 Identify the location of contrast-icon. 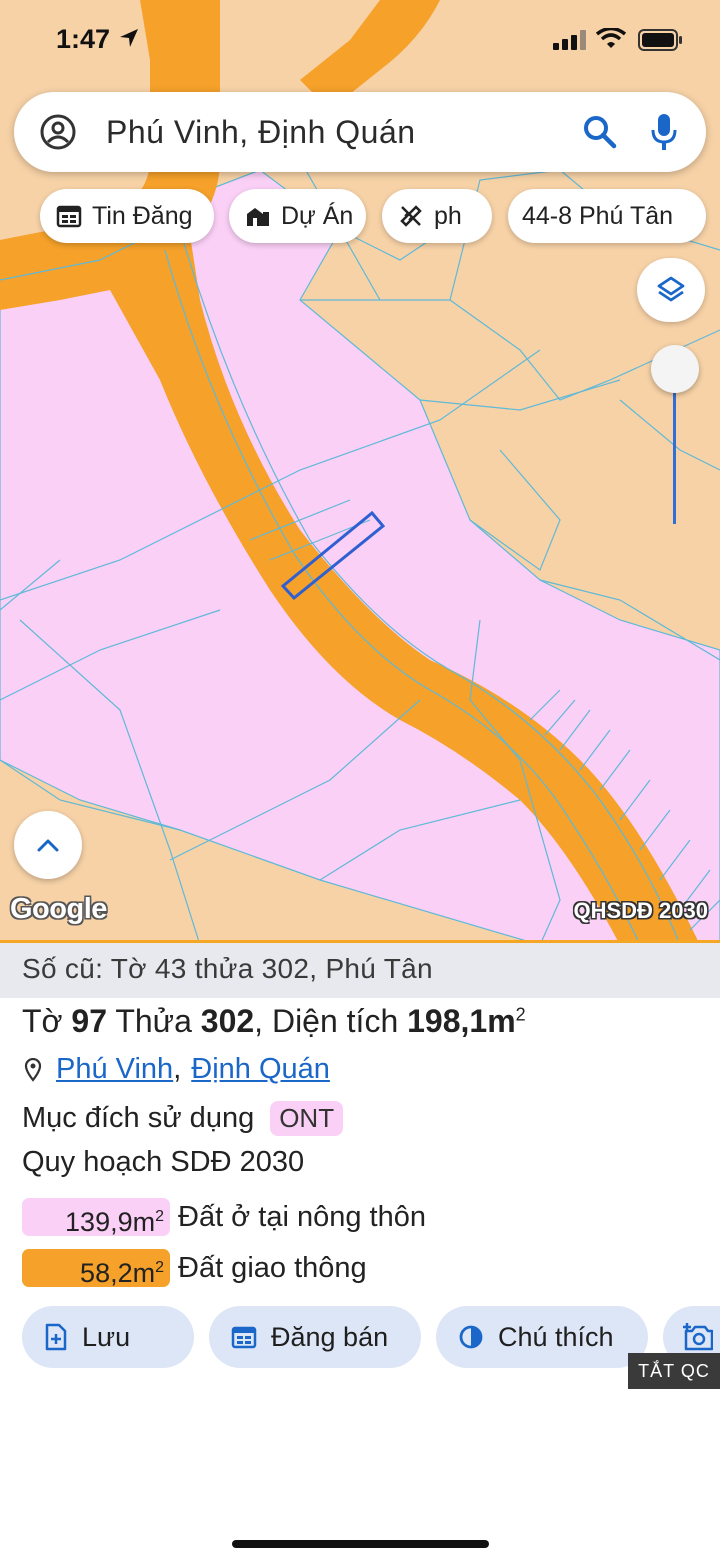
(471, 1337).